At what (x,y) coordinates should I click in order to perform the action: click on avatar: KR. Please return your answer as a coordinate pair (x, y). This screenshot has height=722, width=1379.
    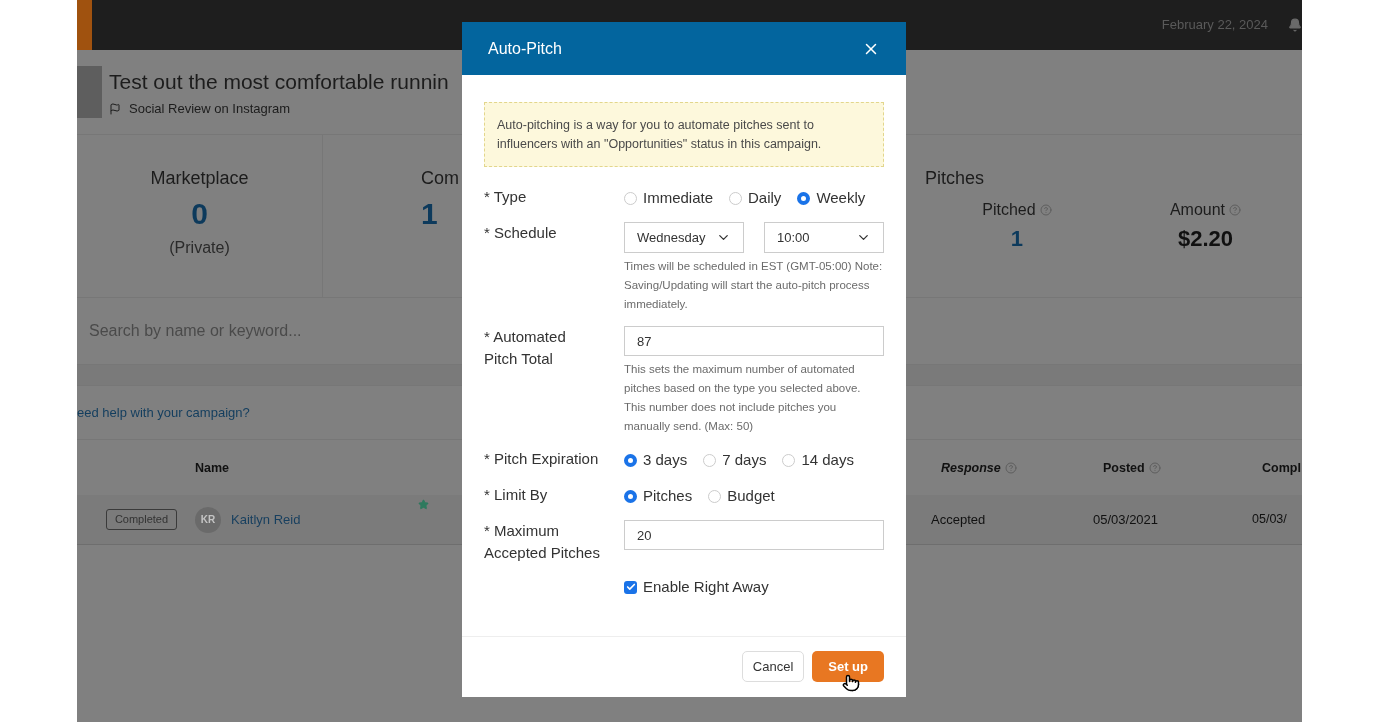
    Looking at the image, I should click on (208, 519).